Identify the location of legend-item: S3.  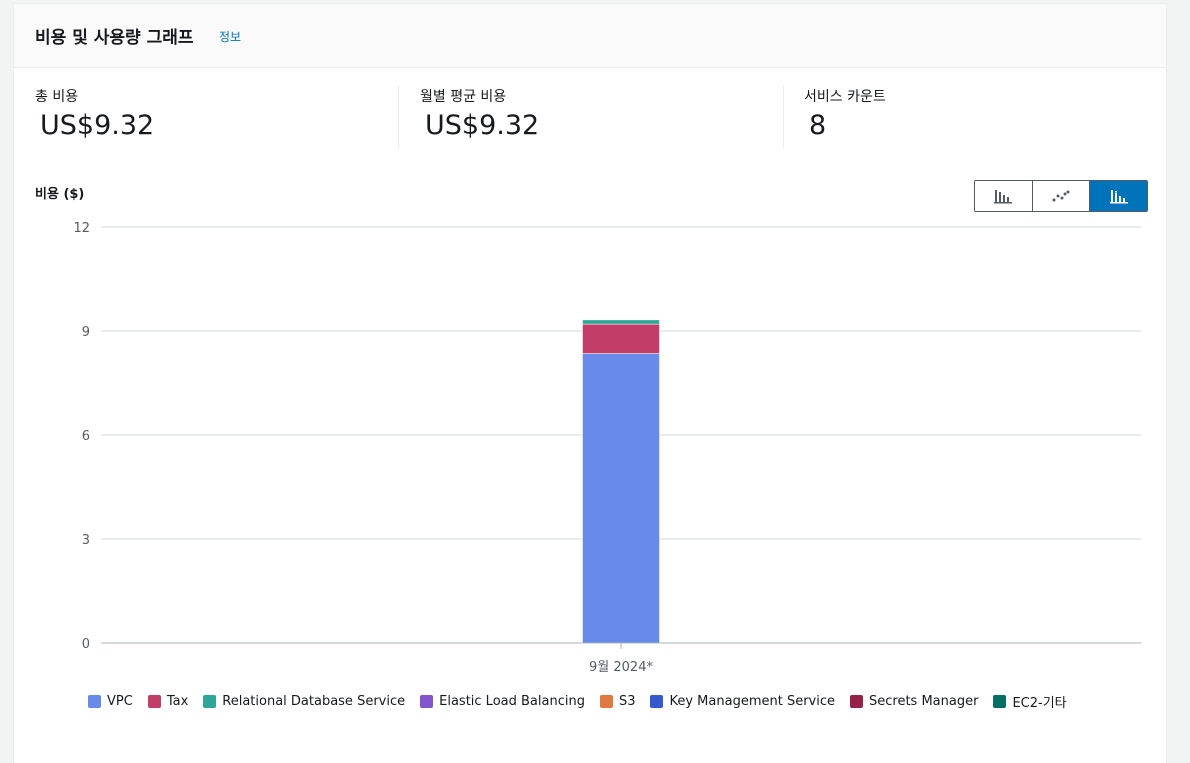
(617, 701).